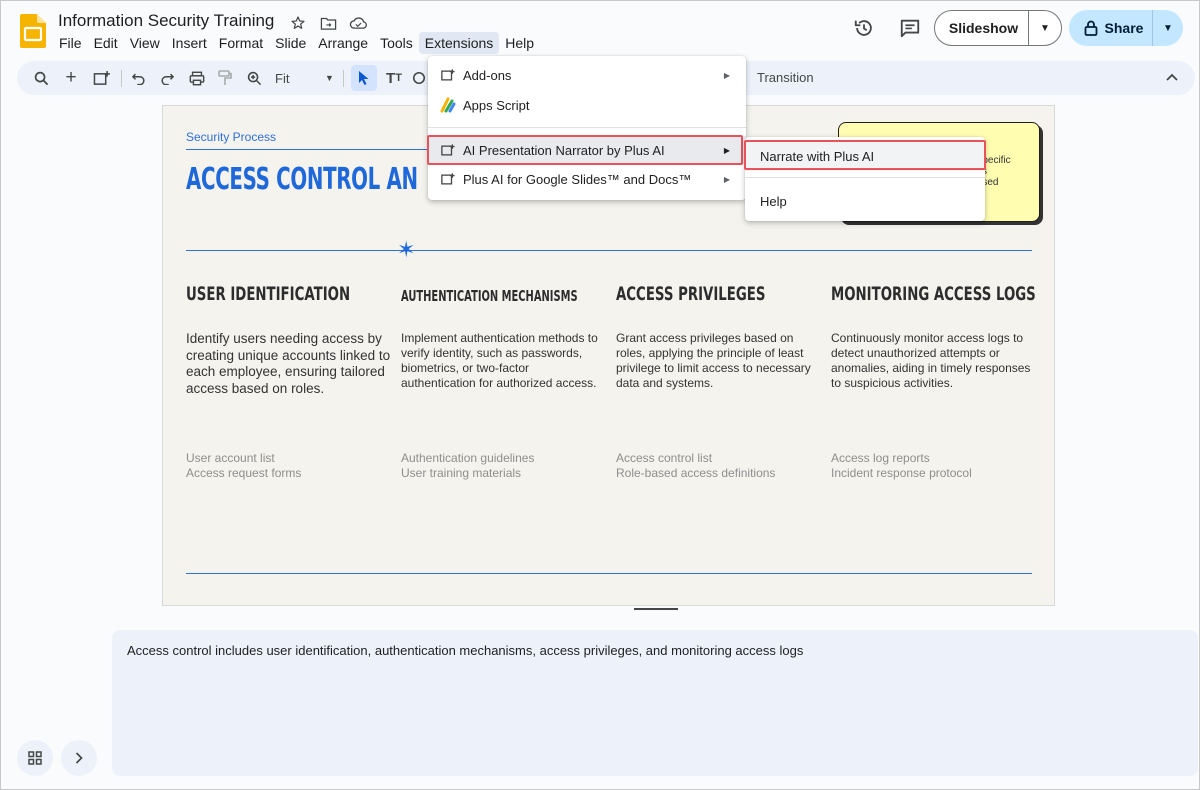 This screenshot has width=1200, height=790. I want to click on version-history-icon, so click(864, 28).